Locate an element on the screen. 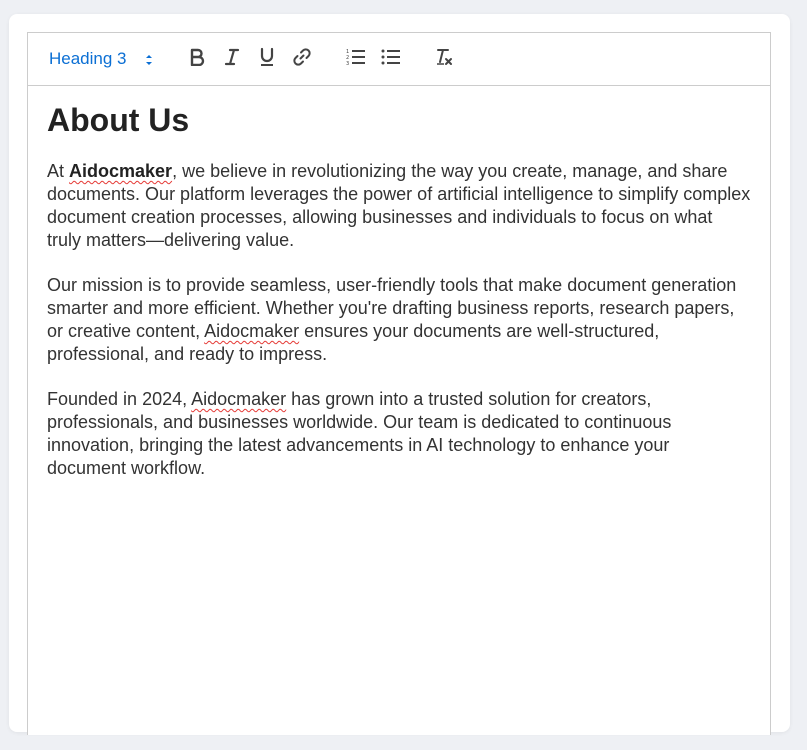  link-icon is located at coordinates (302, 59).